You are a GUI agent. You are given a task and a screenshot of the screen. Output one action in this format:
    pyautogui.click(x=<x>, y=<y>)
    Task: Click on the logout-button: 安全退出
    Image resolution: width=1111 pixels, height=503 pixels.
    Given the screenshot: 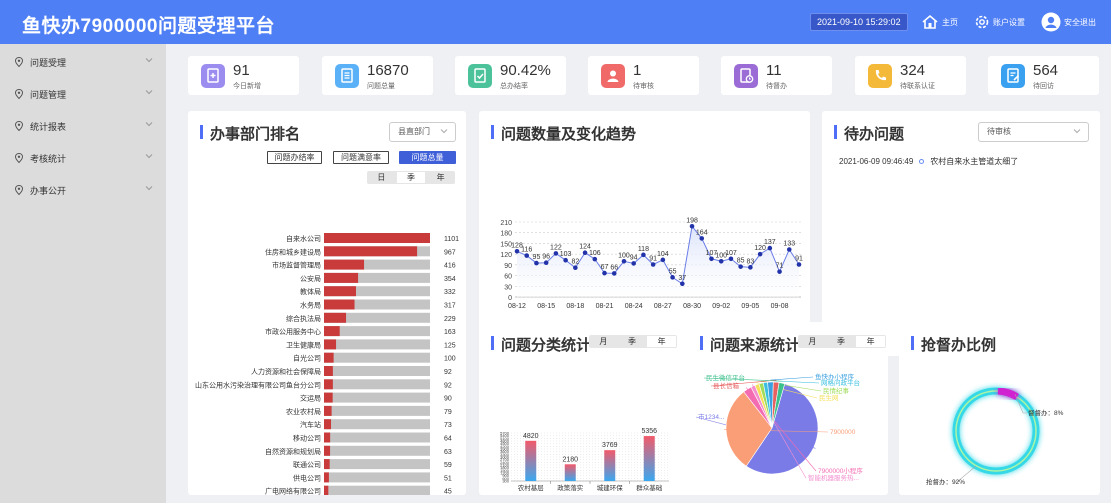 What is the action you would take?
    pyautogui.click(x=1068, y=22)
    